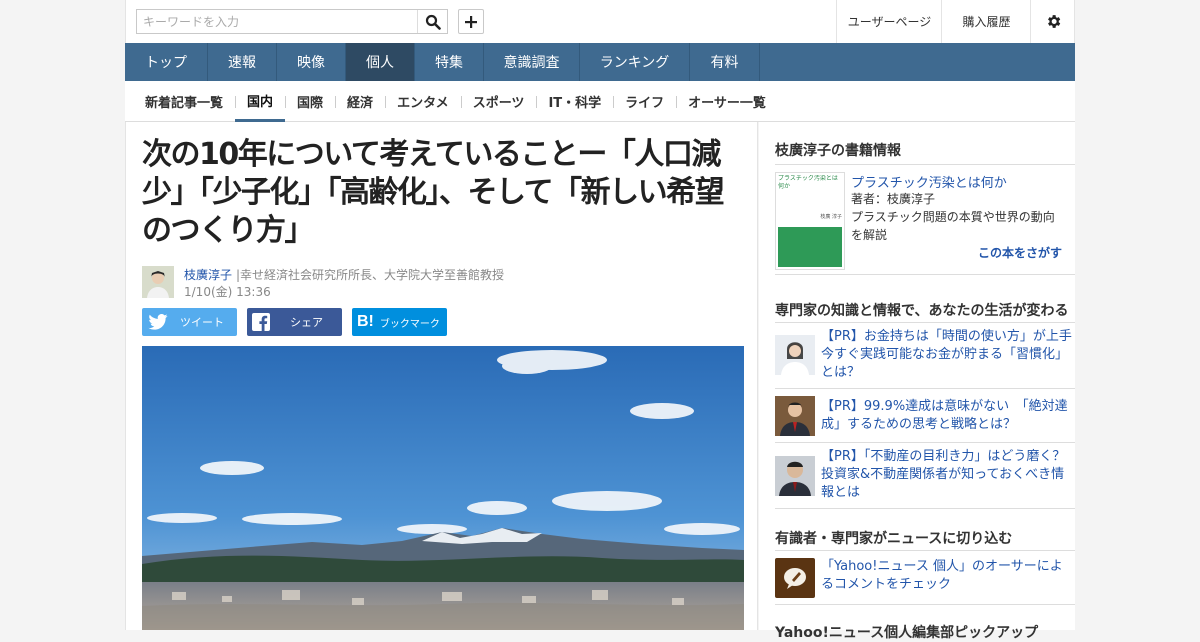 This screenshot has width=1200, height=642. What do you see at coordinates (261, 322) in the screenshot?
I see `facebook-icon` at bounding box center [261, 322].